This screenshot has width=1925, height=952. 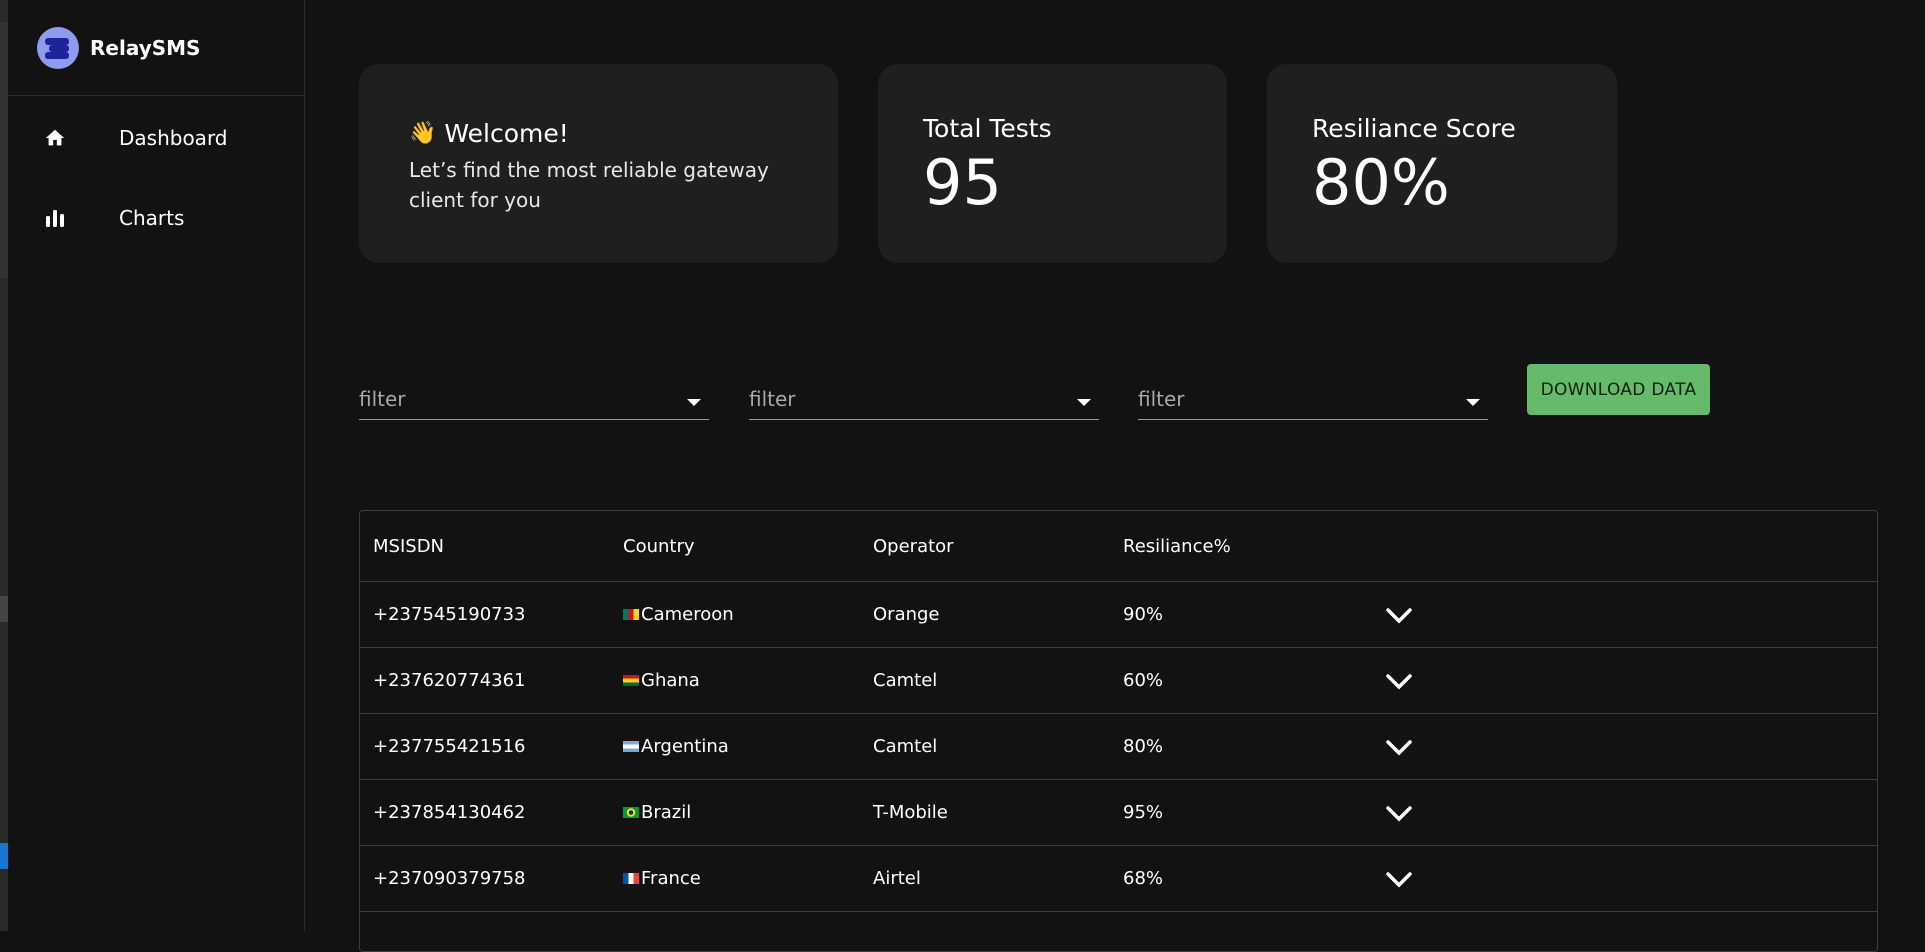 What do you see at coordinates (534, 402) in the screenshot?
I see `filter-select-1: filter` at bounding box center [534, 402].